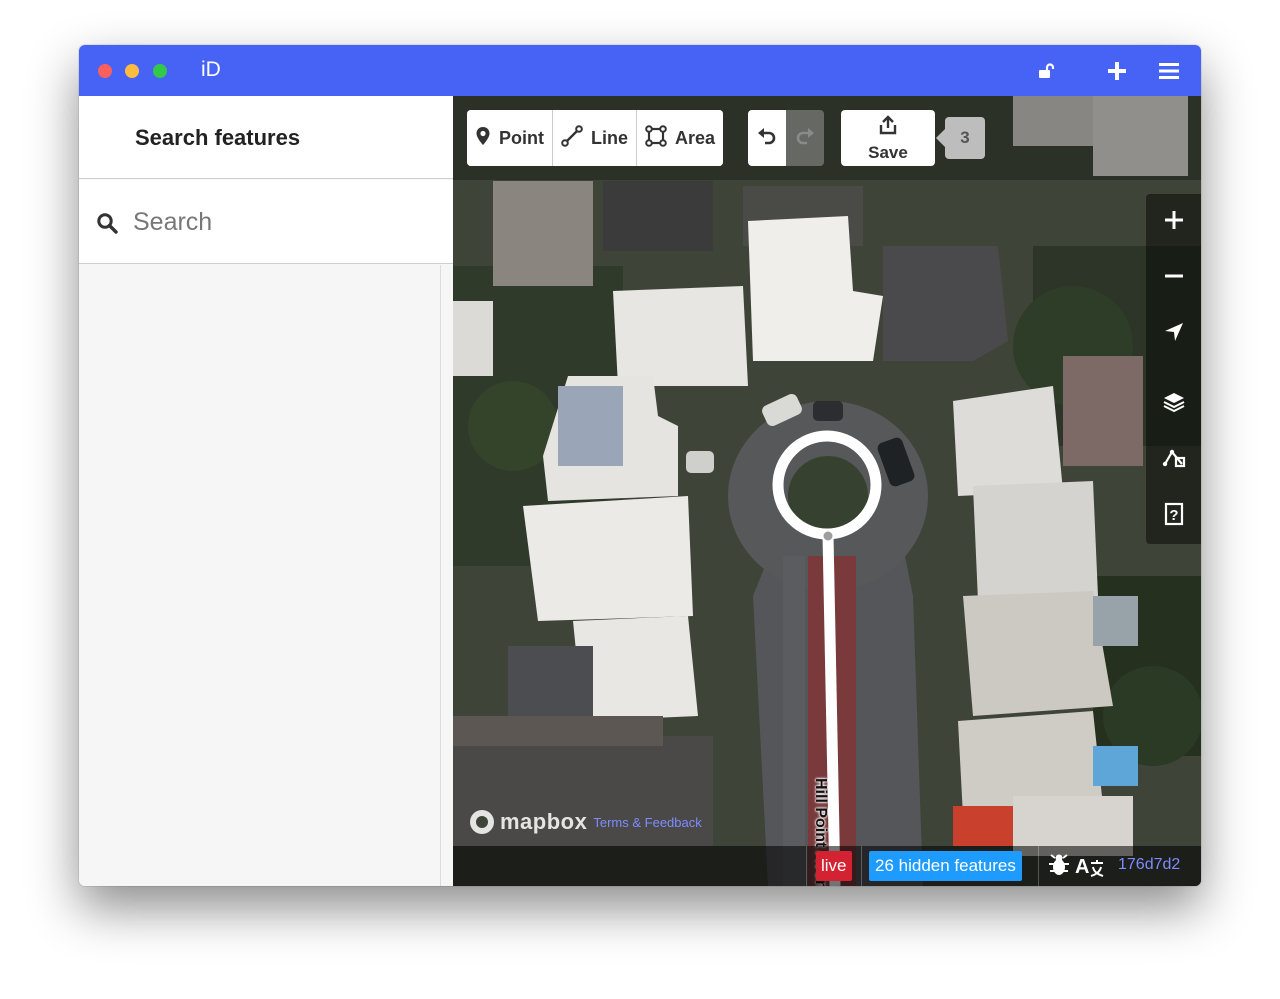  I want to click on maximize-window-button, so click(160, 71).